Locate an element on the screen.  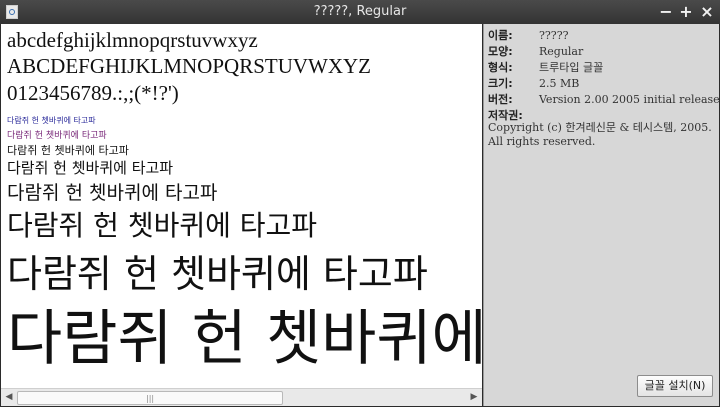
horizontal-scrollbar: ◀ ||| ▶ is located at coordinates (241, 397).